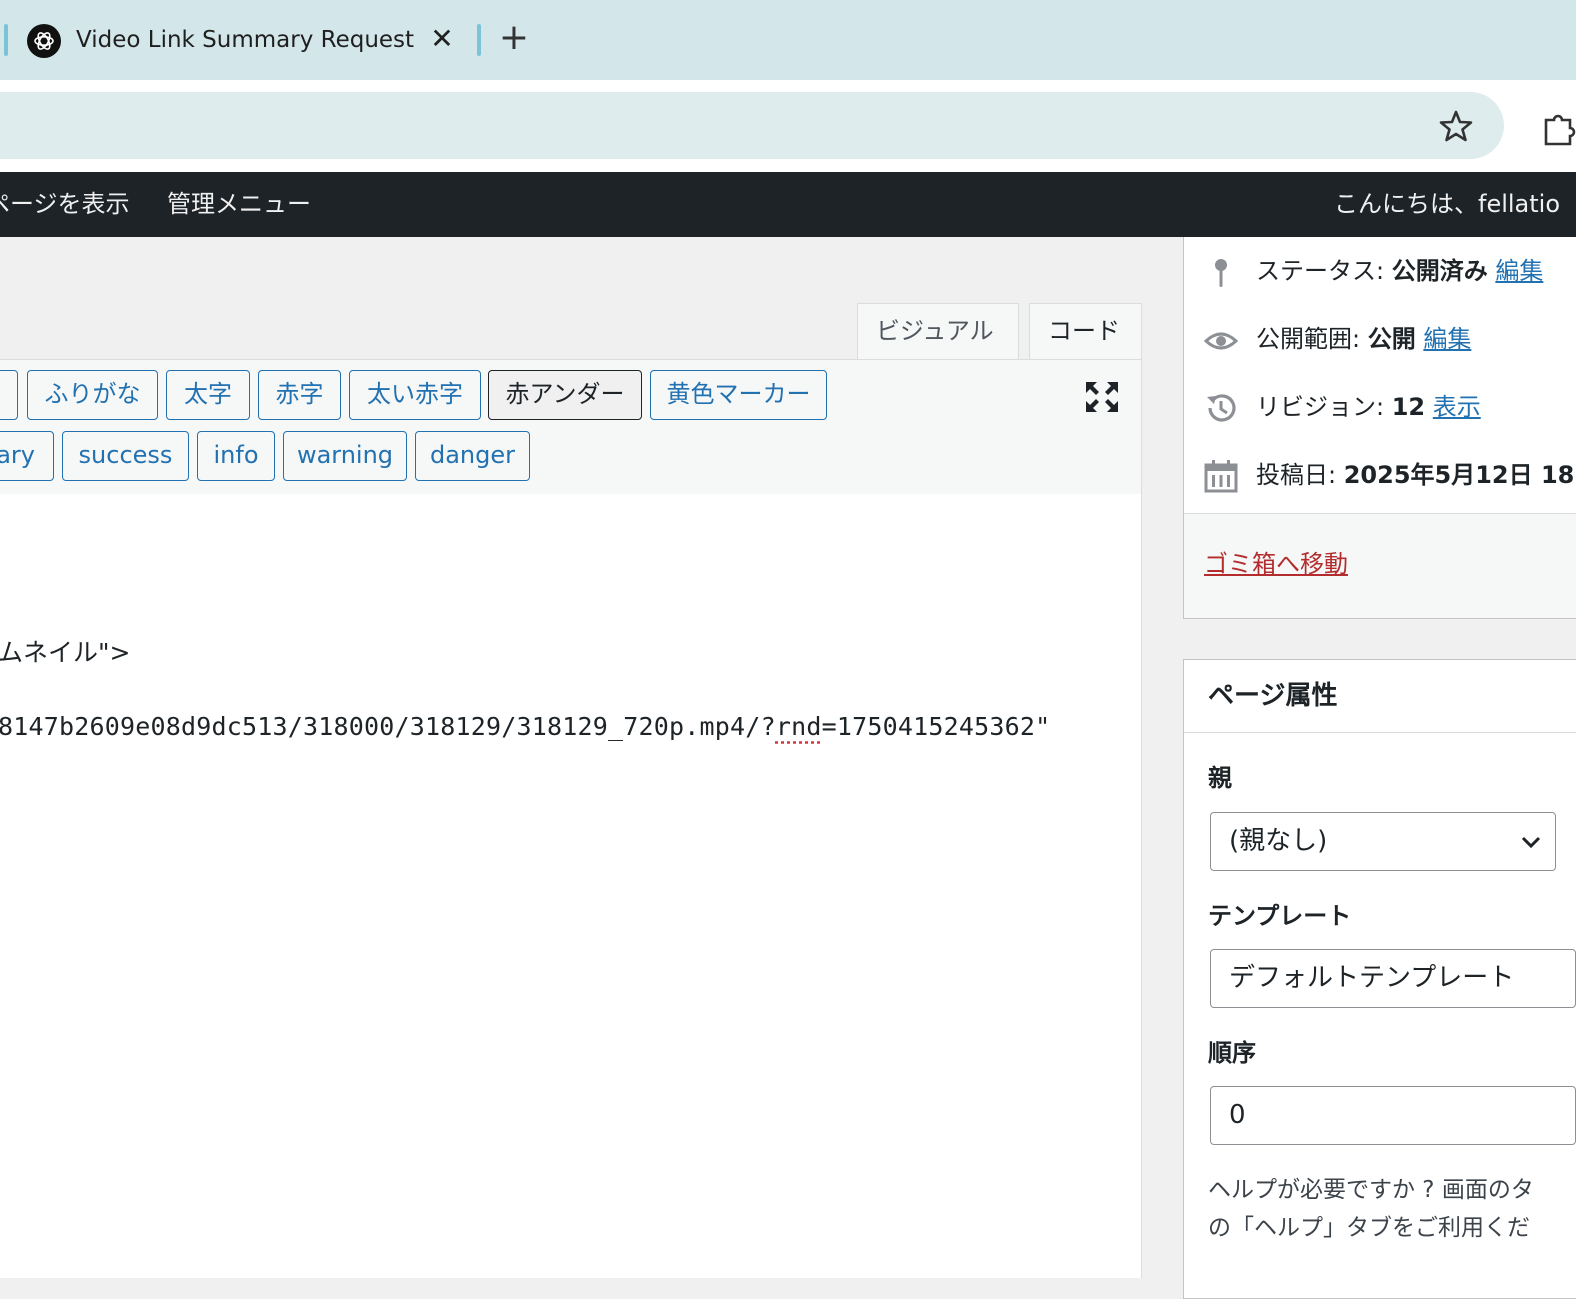 The width and height of the screenshot is (1576, 1299). What do you see at coordinates (738, 395) in the screenshot?
I see `quicktag-yellow-marker-button: 黄色マーカー` at bounding box center [738, 395].